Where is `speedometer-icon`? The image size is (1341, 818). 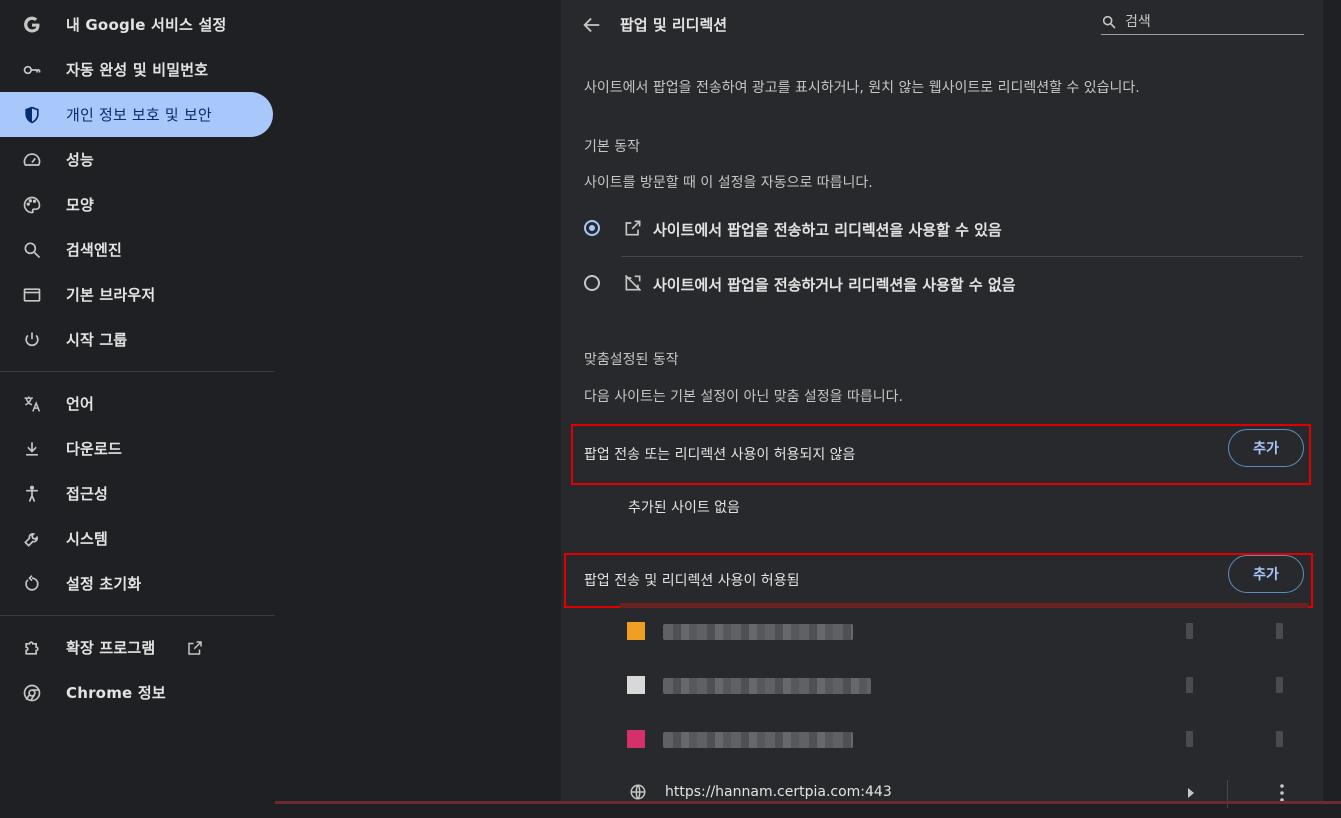 speedometer-icon is located at coordinates (32, 160).